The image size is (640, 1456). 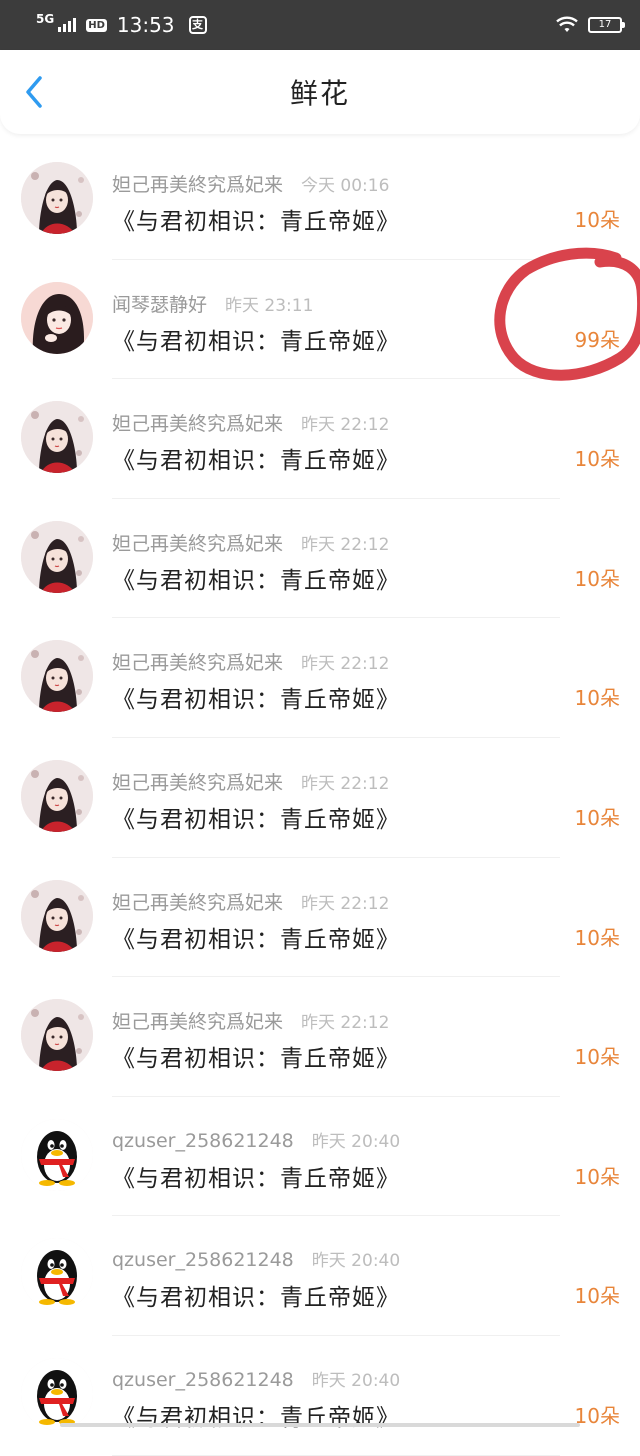 What do you see at coordinates (45, 19) in the screenshot?
I see `network-type: 5G` at bounding box center [45, 19].